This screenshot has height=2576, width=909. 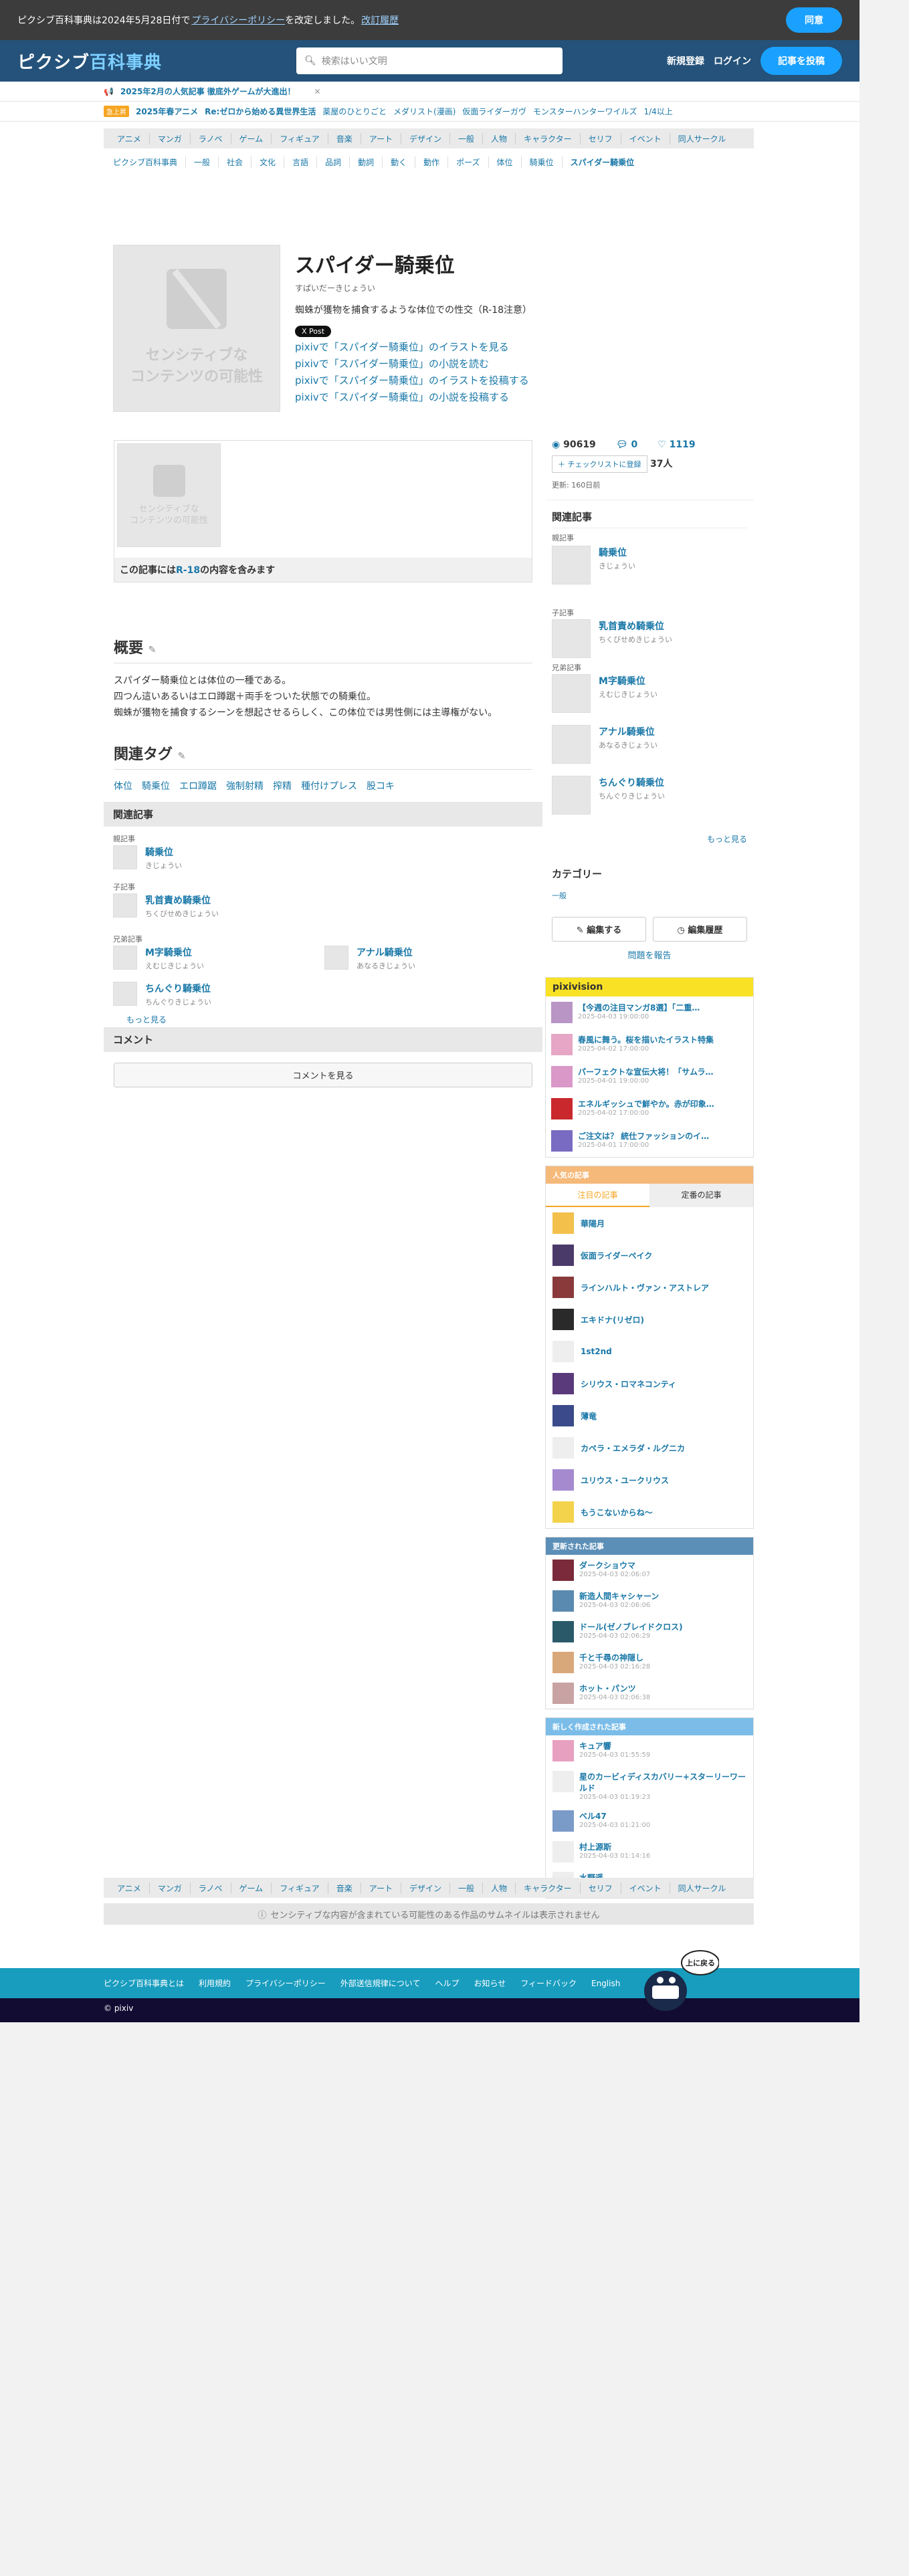 I want to click on footer-link: 利用規約, so click(x=215, y=1983).